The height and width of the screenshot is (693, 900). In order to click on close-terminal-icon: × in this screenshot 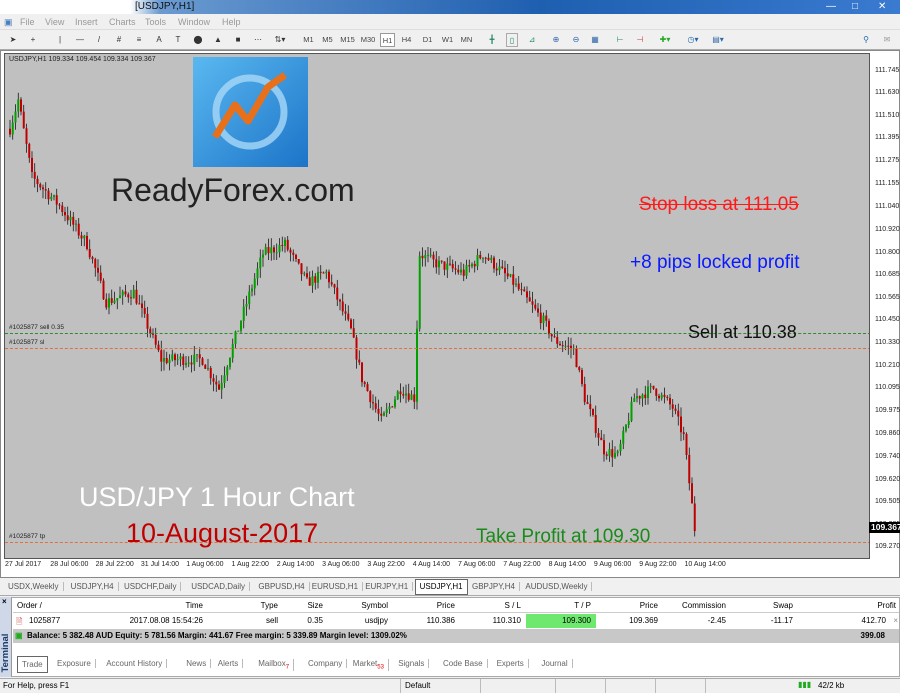, I will do `click(4, 601)`.